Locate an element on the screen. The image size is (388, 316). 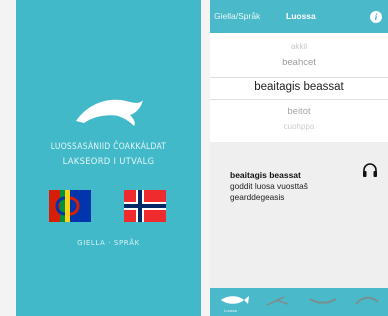
boat-icon is located at coordinates (323, 300).